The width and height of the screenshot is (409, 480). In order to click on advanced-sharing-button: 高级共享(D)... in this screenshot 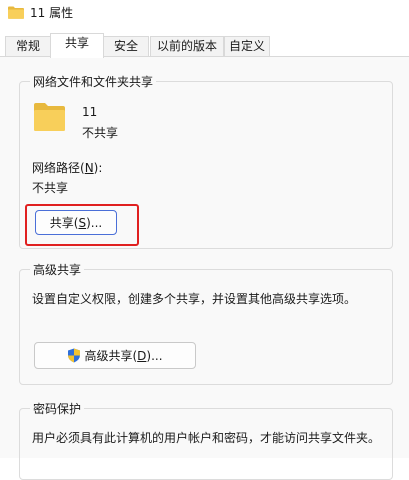, I will do `click(115, 355)`.